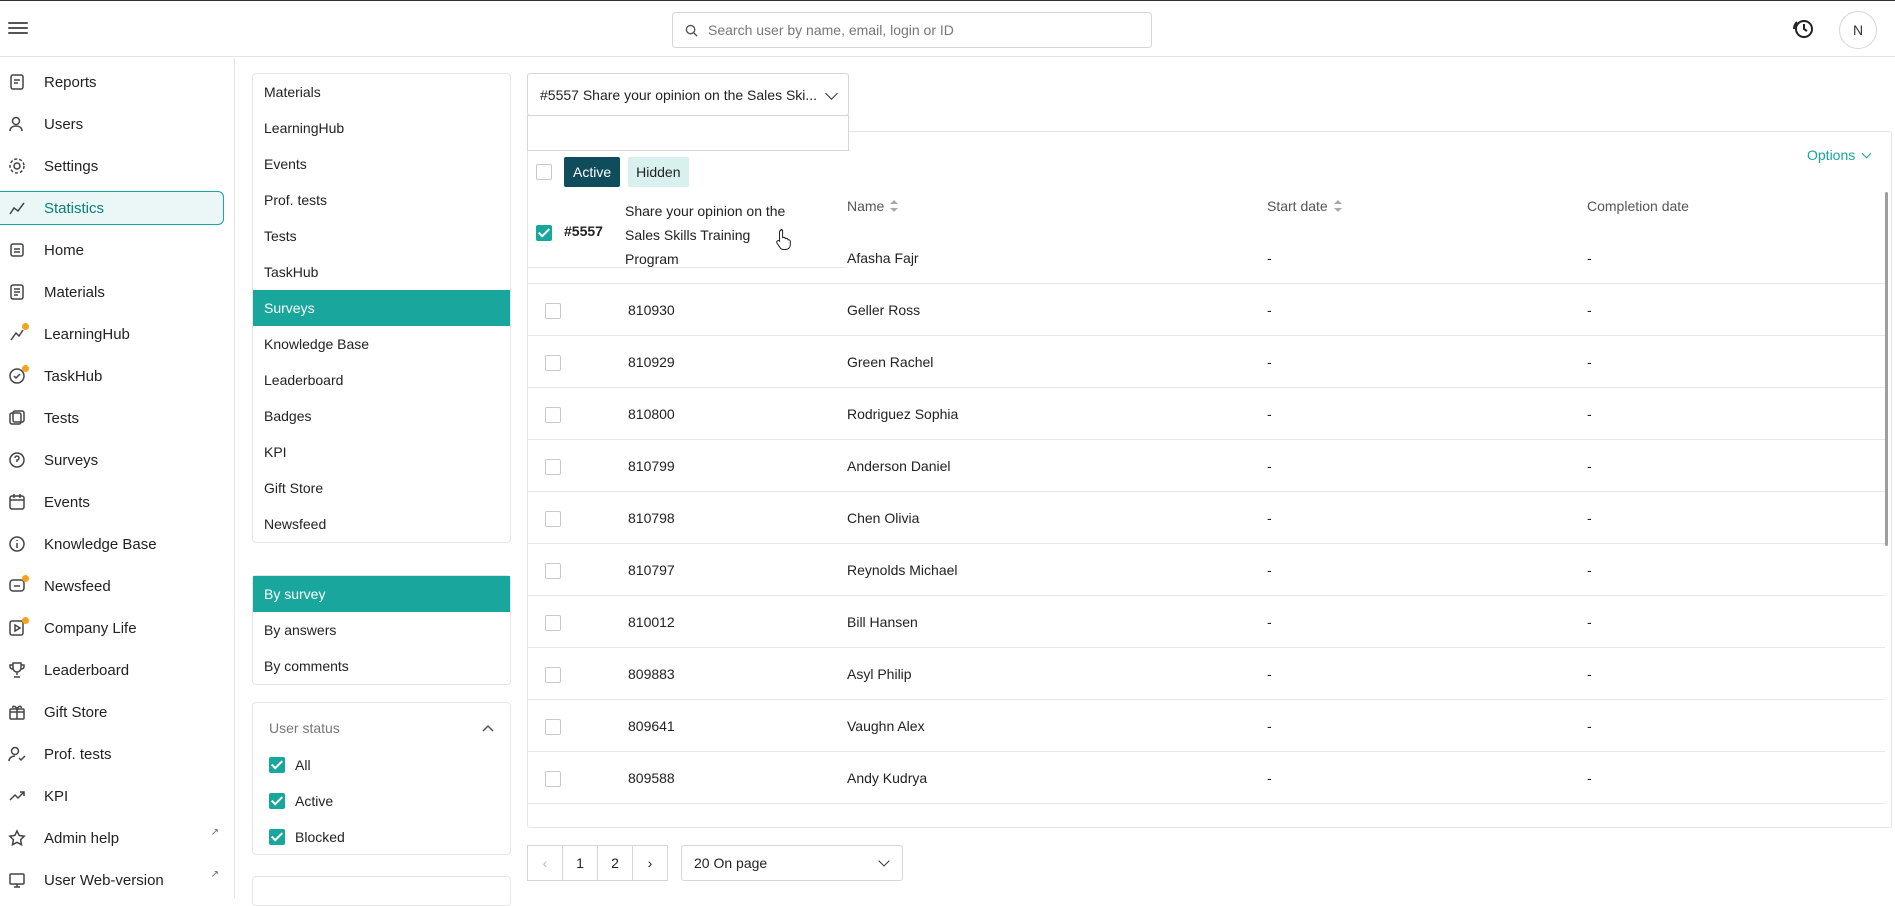  Describe the element at coordinates (381, 236) in the screenshot. I see `category-tests: Tests` at that location.